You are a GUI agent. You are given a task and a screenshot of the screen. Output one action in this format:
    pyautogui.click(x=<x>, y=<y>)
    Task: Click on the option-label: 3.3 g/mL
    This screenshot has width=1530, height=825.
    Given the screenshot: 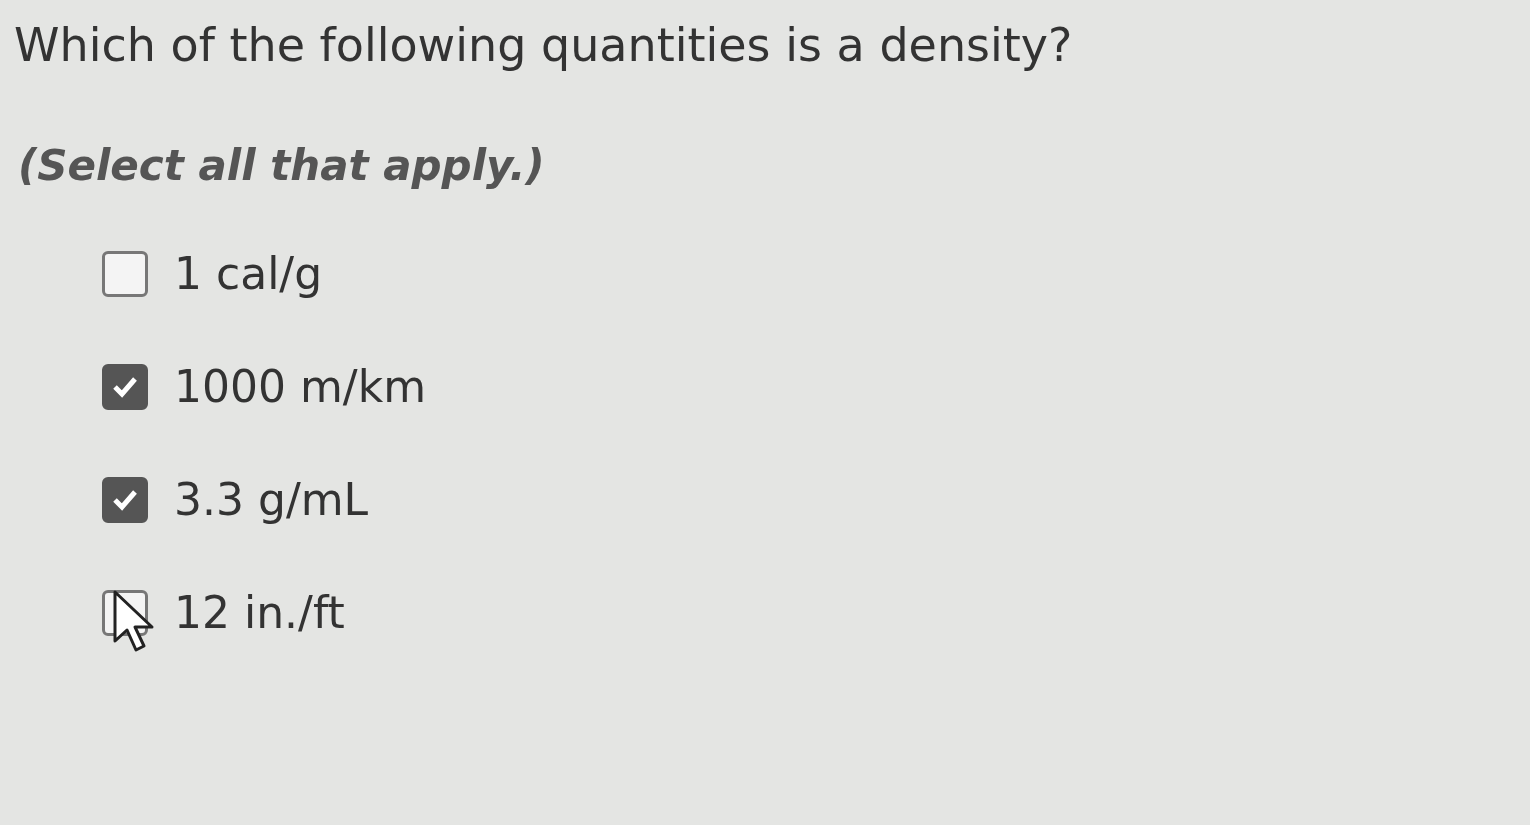 What is the action you would take?
    pyautogui.click(x=271, y=500)
    